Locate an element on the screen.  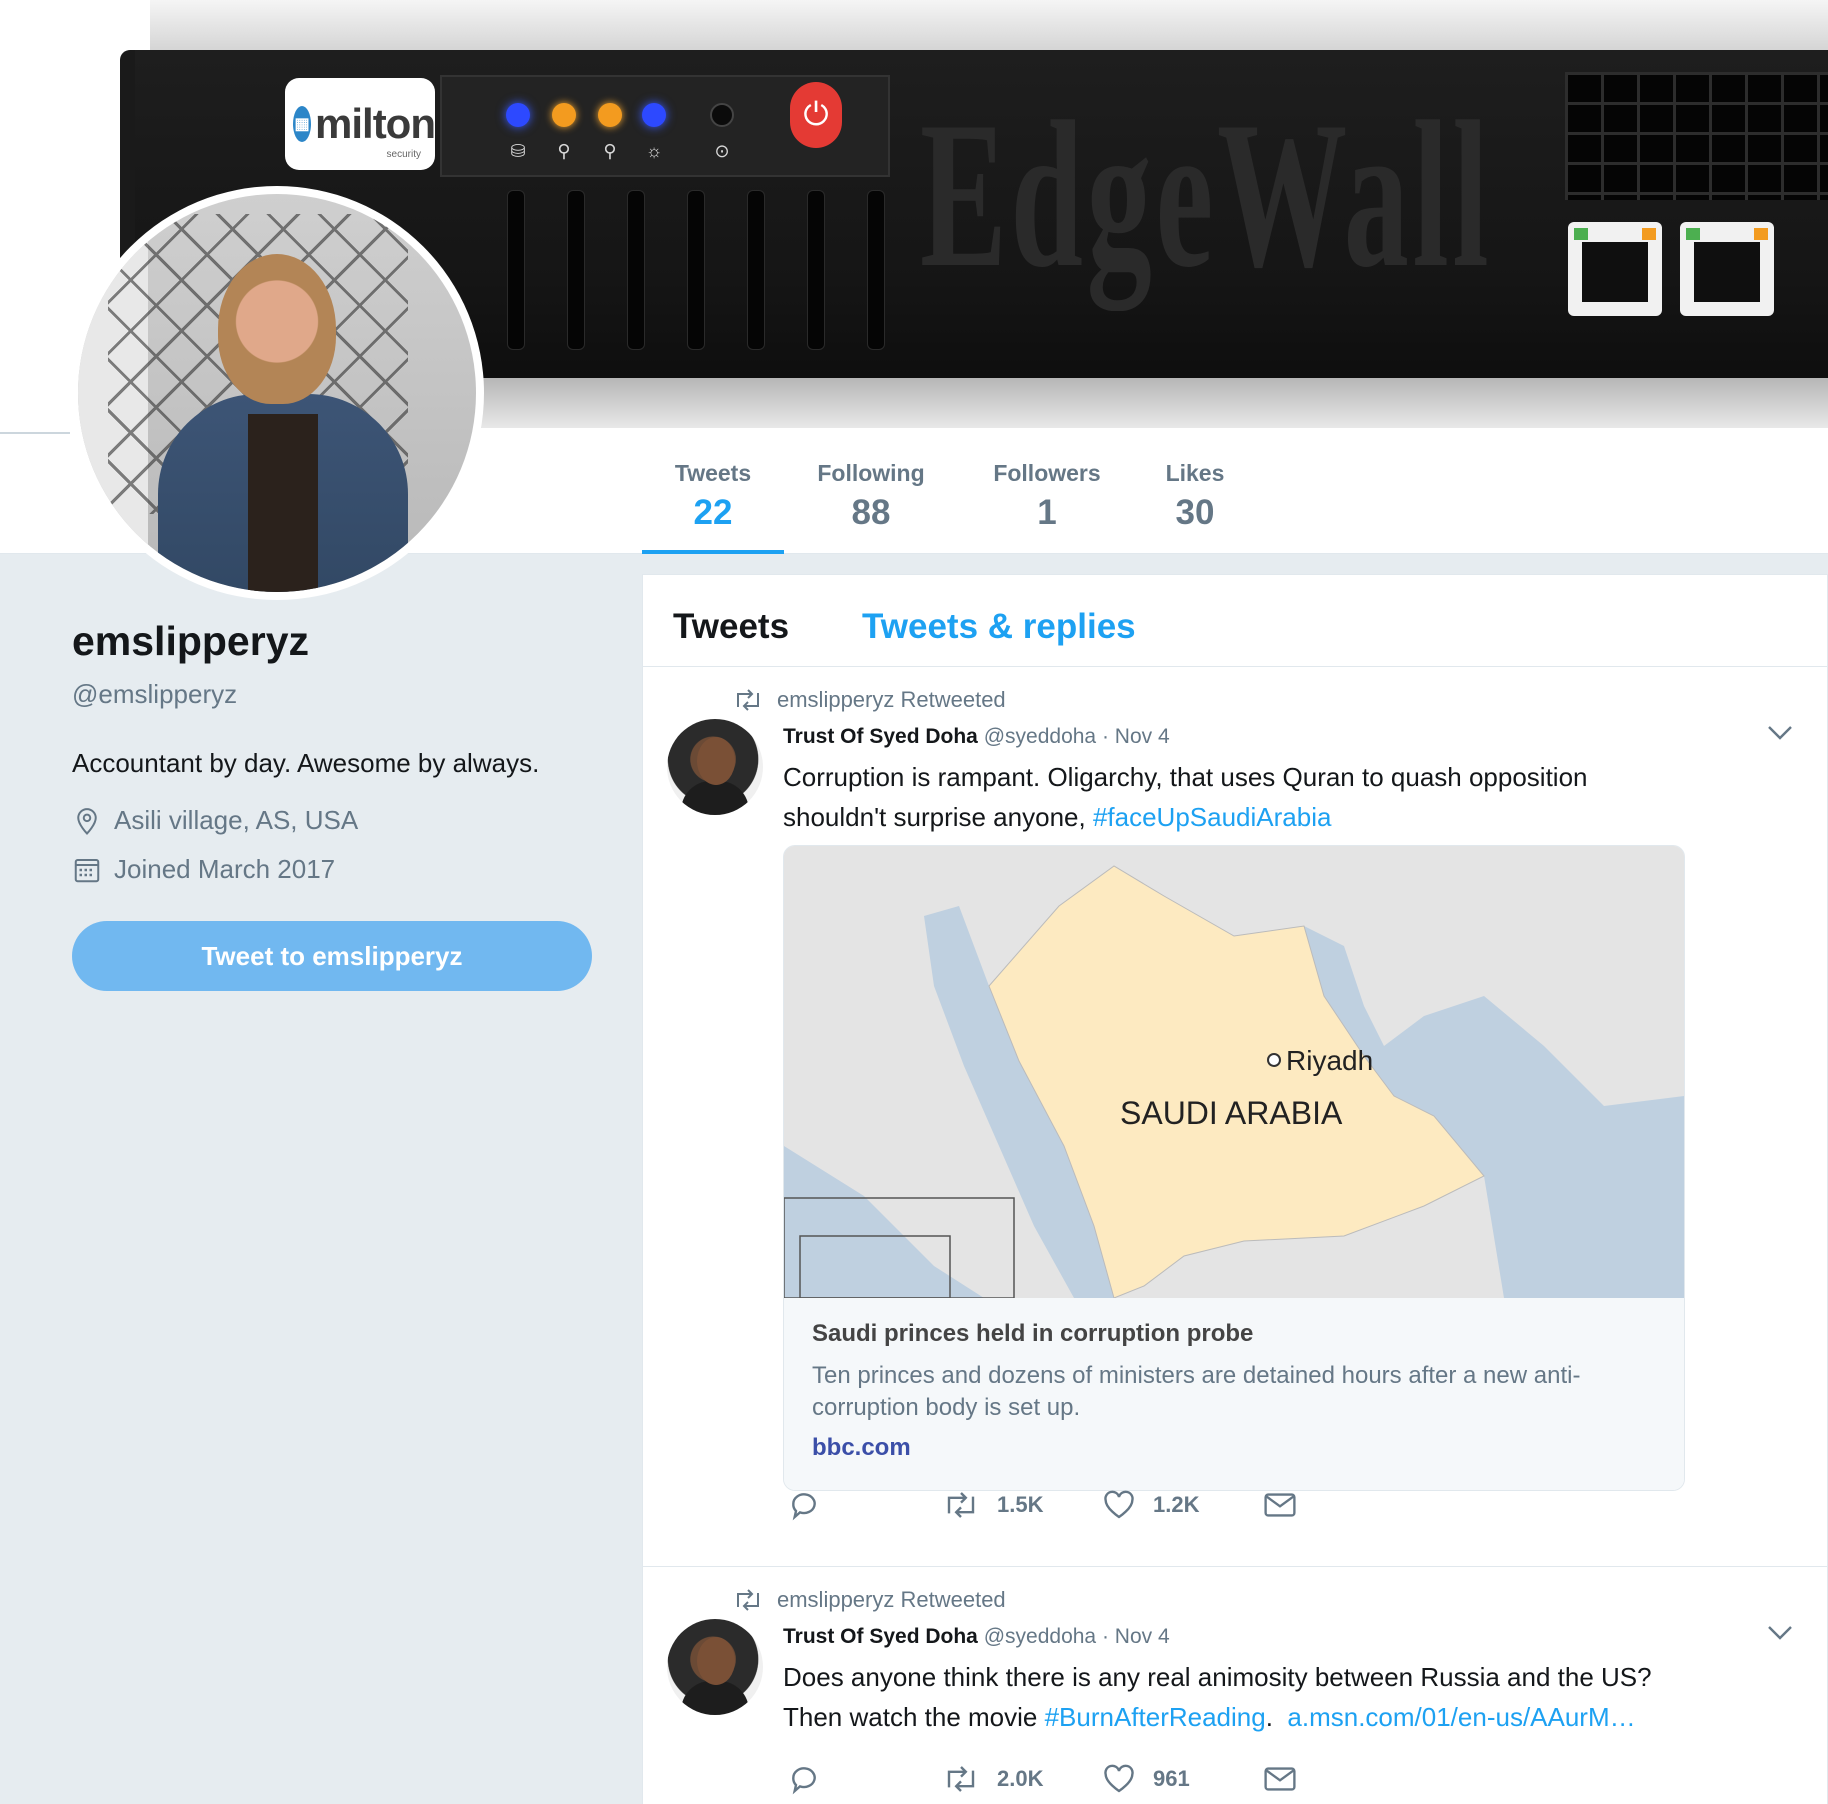
stat-value: 30 is located at coordinates (1195, 512).